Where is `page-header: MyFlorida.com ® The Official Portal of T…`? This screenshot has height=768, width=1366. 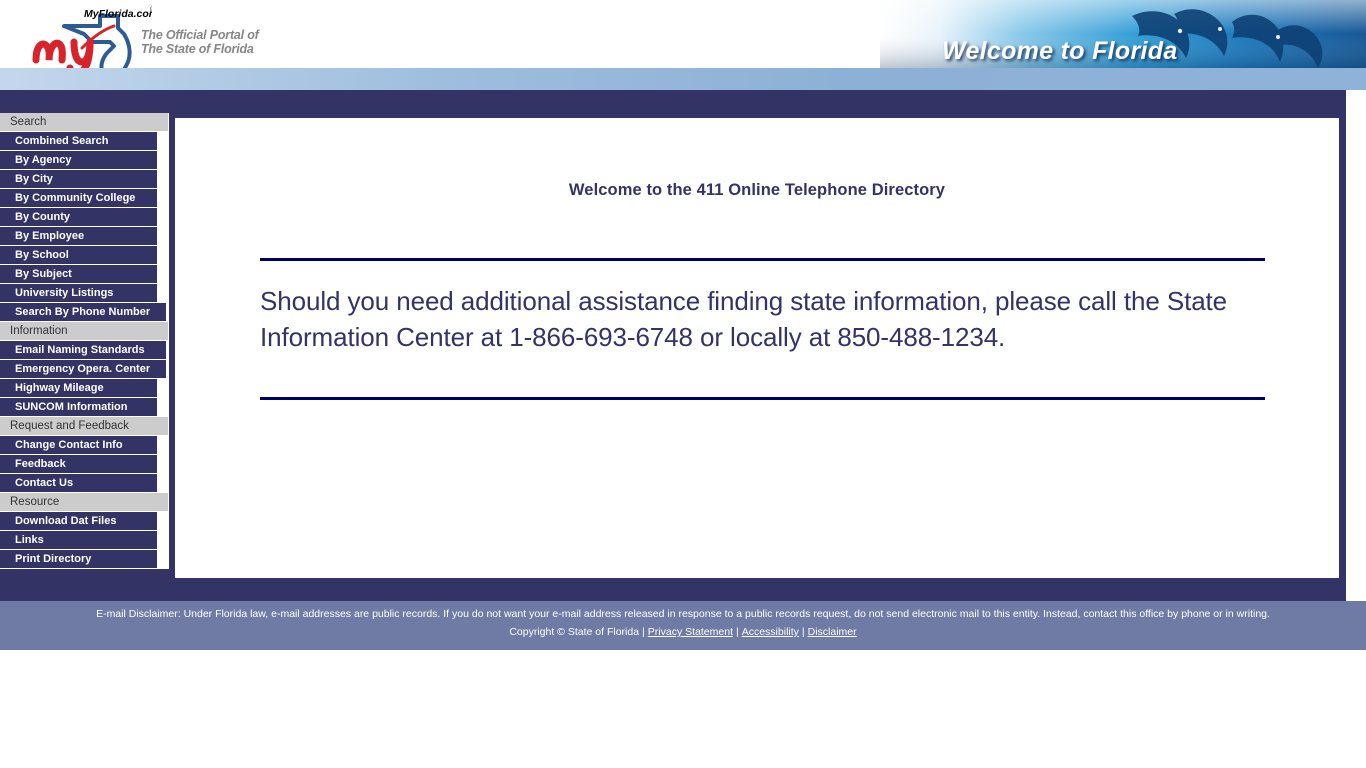 page-header: MyFlorida.com ® The Official Portal of T… is located at coordinates (683, 45).